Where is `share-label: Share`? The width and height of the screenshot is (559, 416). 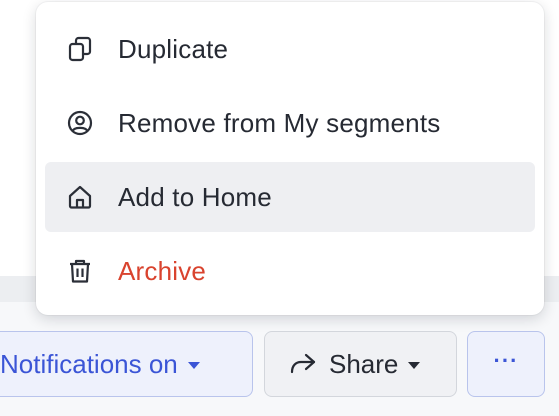
share-label: Share is located at coordinates (364, 363).